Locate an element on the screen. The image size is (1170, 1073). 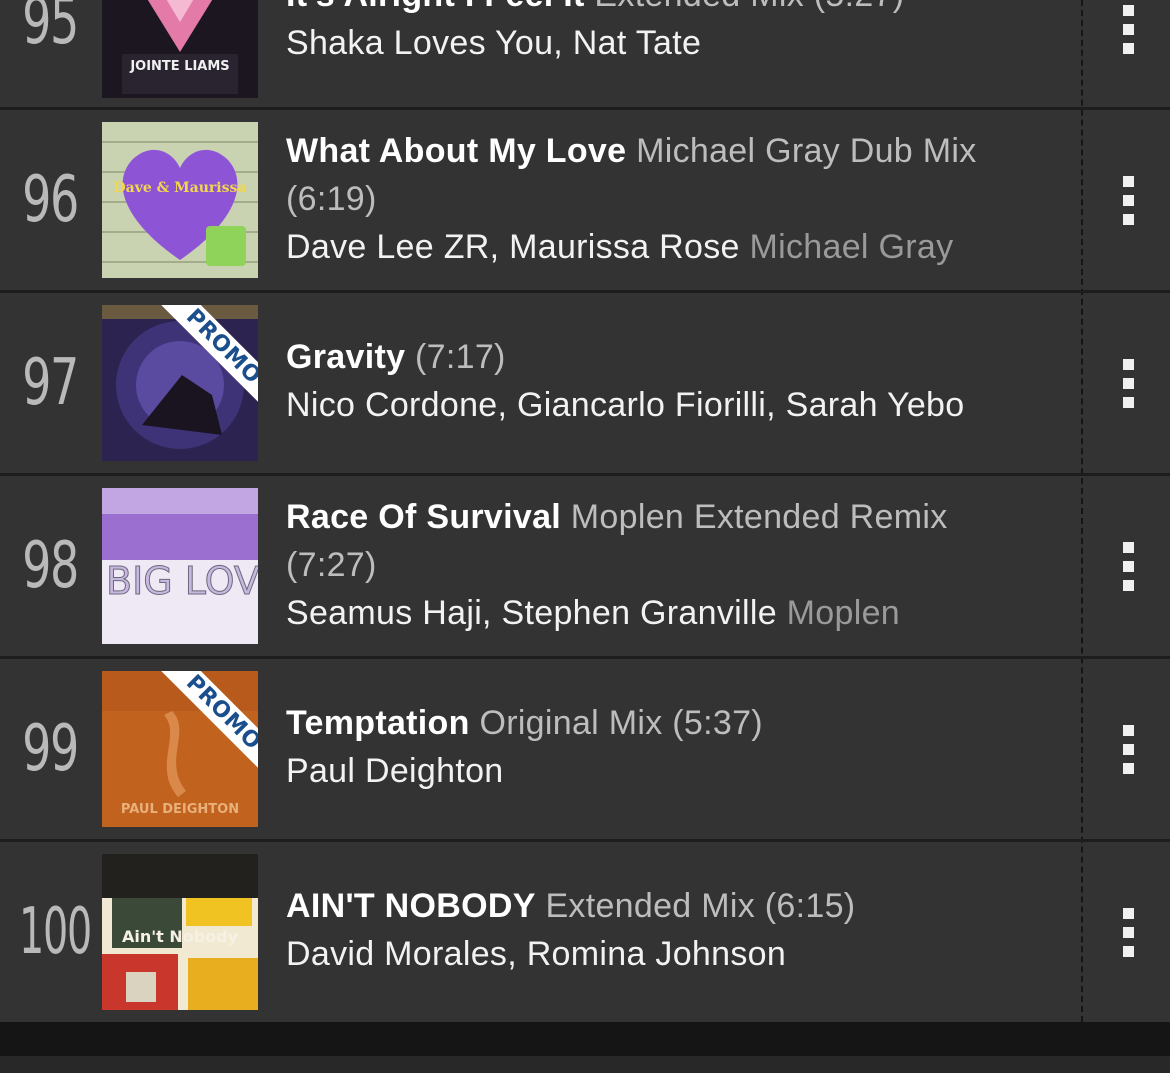
track-title: AIN'T NOBODY is located at coordinates (411, 906).